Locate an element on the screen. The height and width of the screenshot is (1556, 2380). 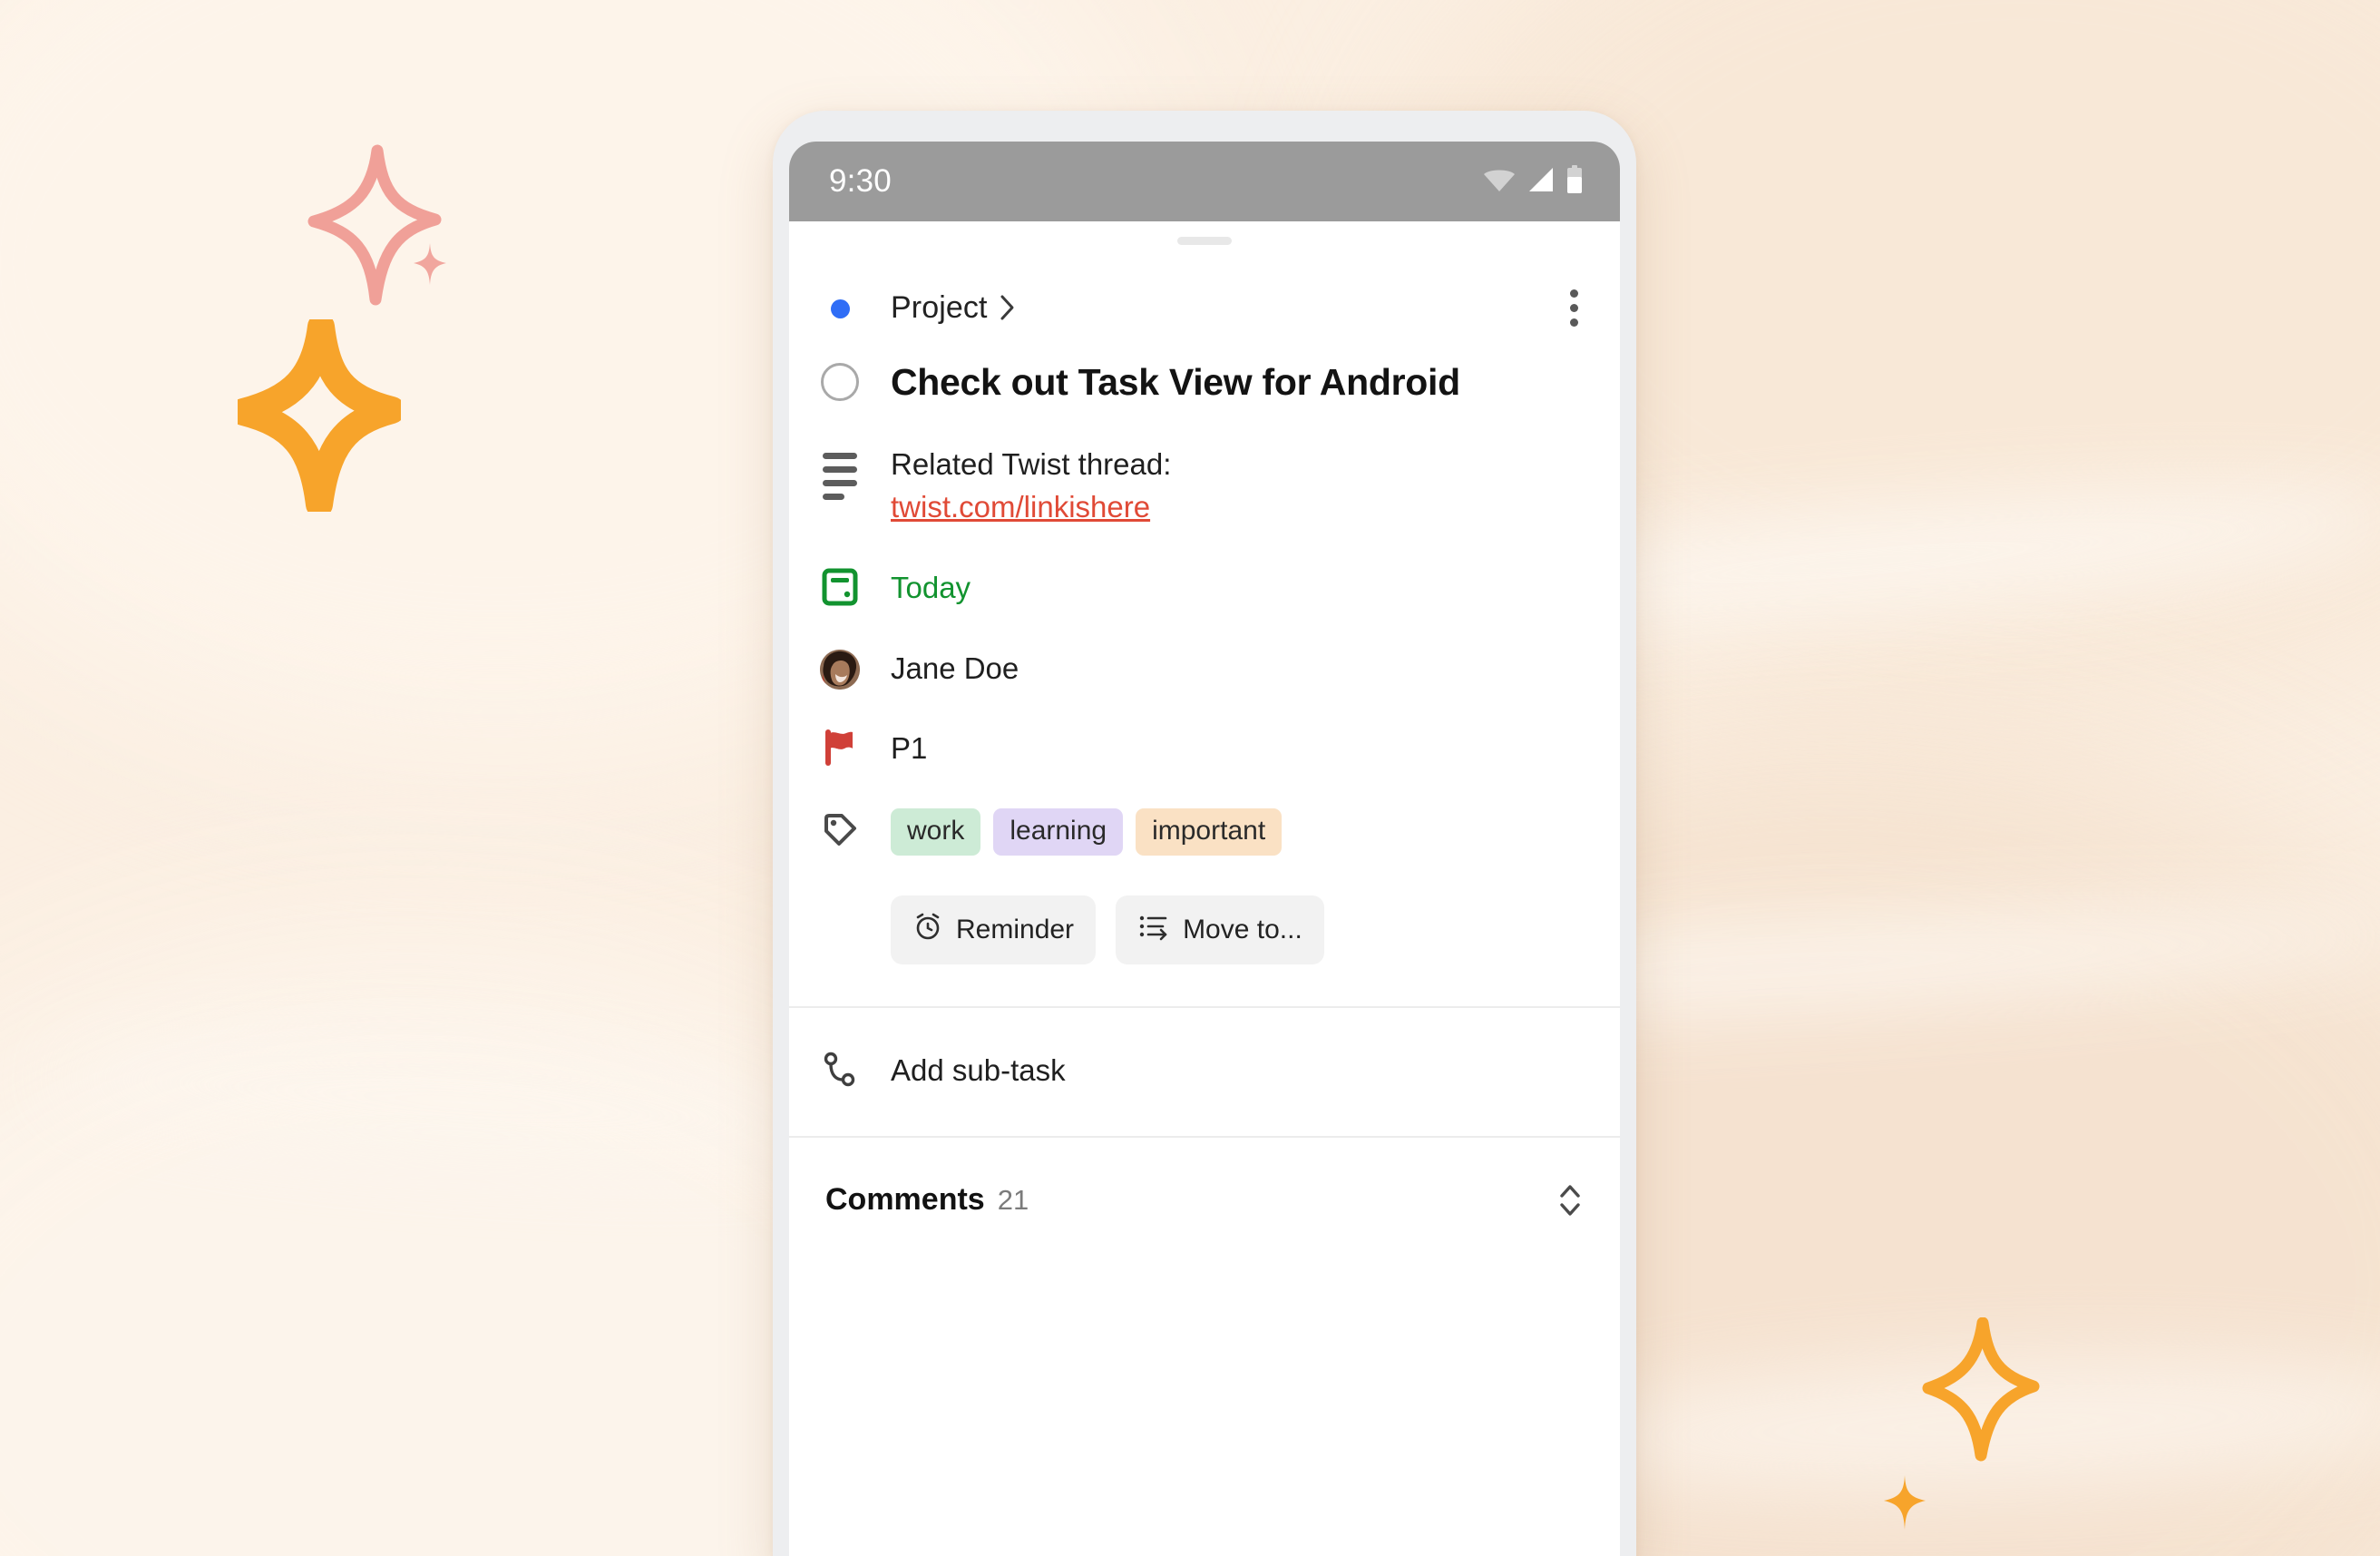
task-priority-row: P1 is located at coordinates (1204, 731).